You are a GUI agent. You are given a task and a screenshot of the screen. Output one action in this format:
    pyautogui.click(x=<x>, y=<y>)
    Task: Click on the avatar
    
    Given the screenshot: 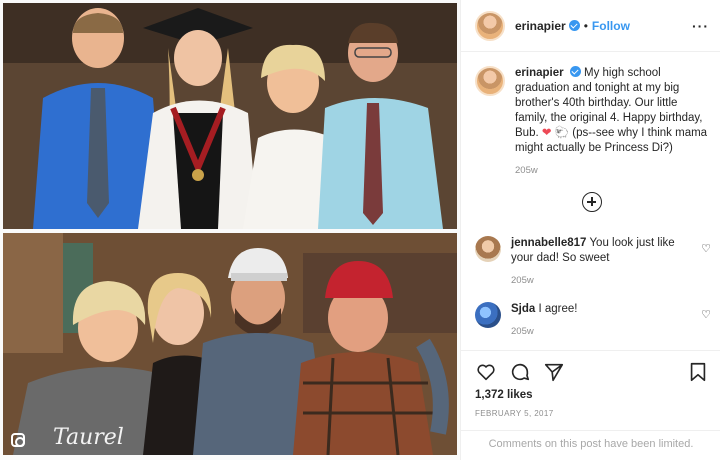 What is the action you would take?
    pyautogui.click(x=490, y=25)
    